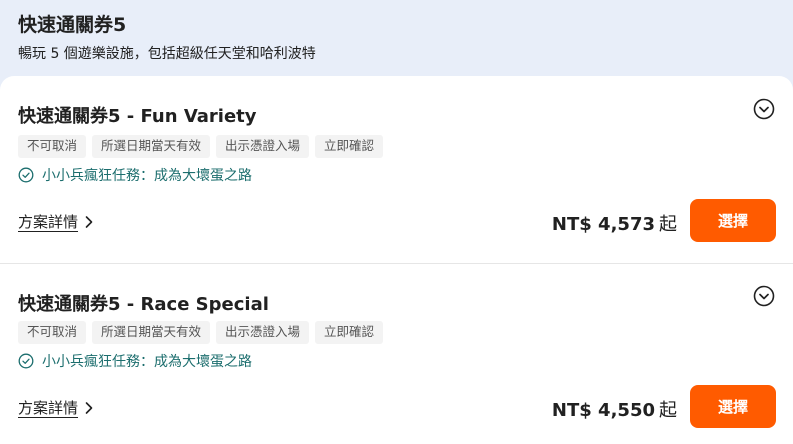 The height and width of the screenshot is (444, 793). I want to click on price: NT$ 4,573 起, so click(614, 223).